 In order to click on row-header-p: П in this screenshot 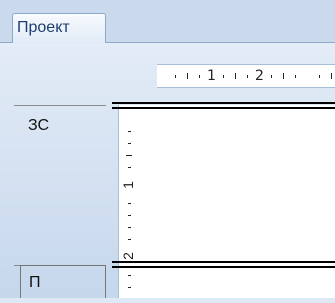, I will do `click(63, 281)`.